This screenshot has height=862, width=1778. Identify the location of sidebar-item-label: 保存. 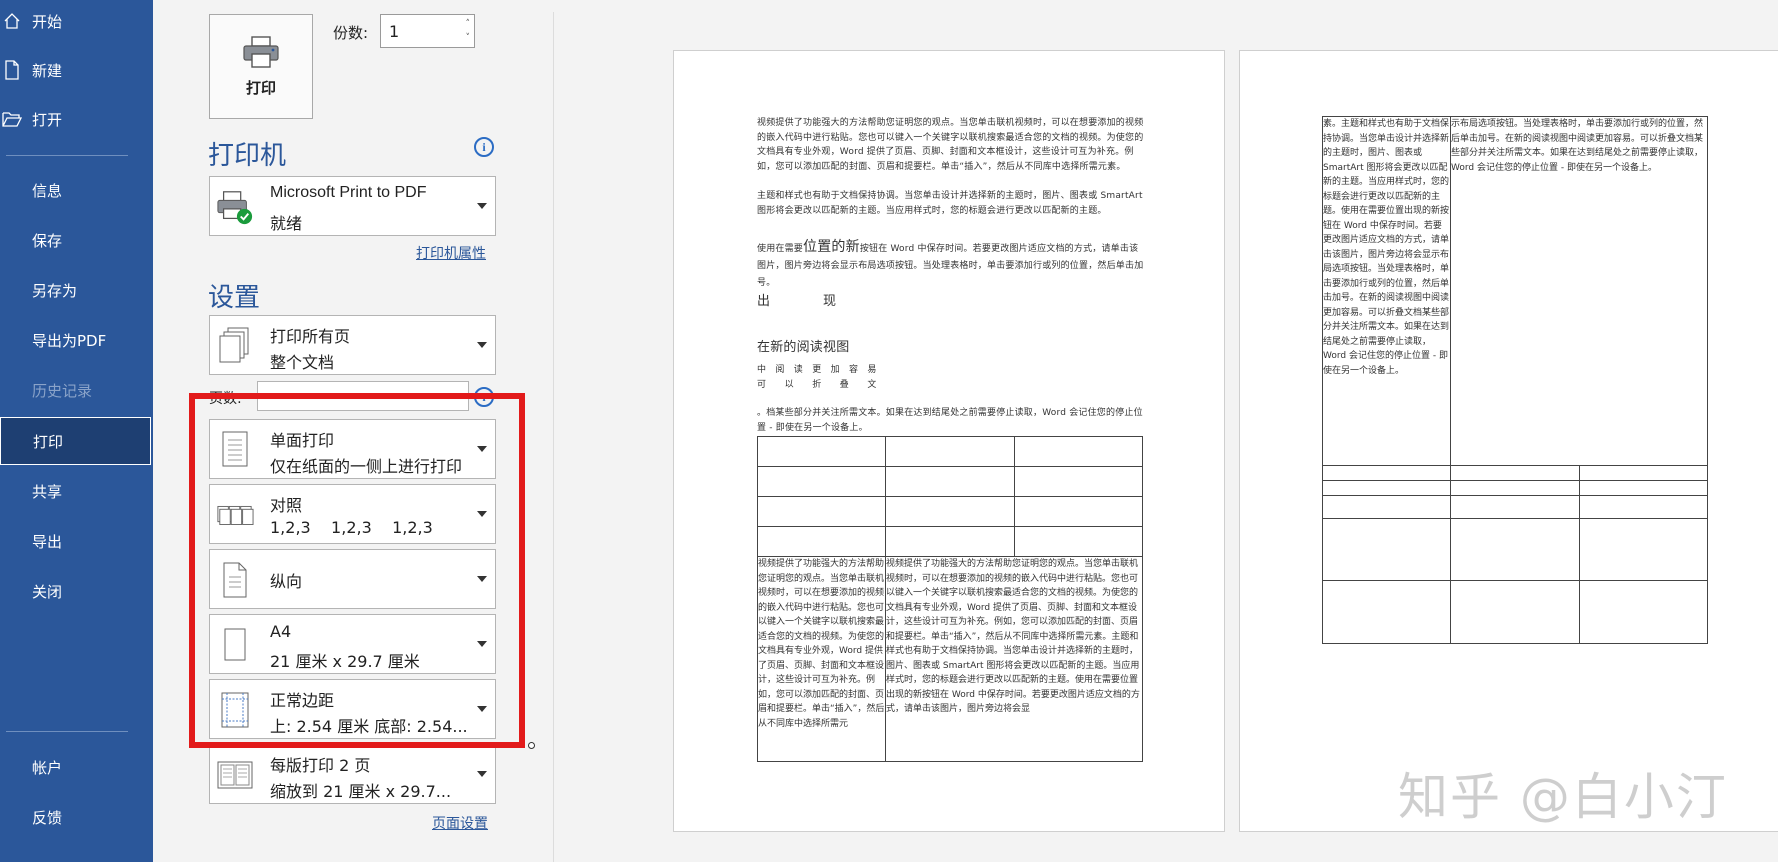
(47, 240).